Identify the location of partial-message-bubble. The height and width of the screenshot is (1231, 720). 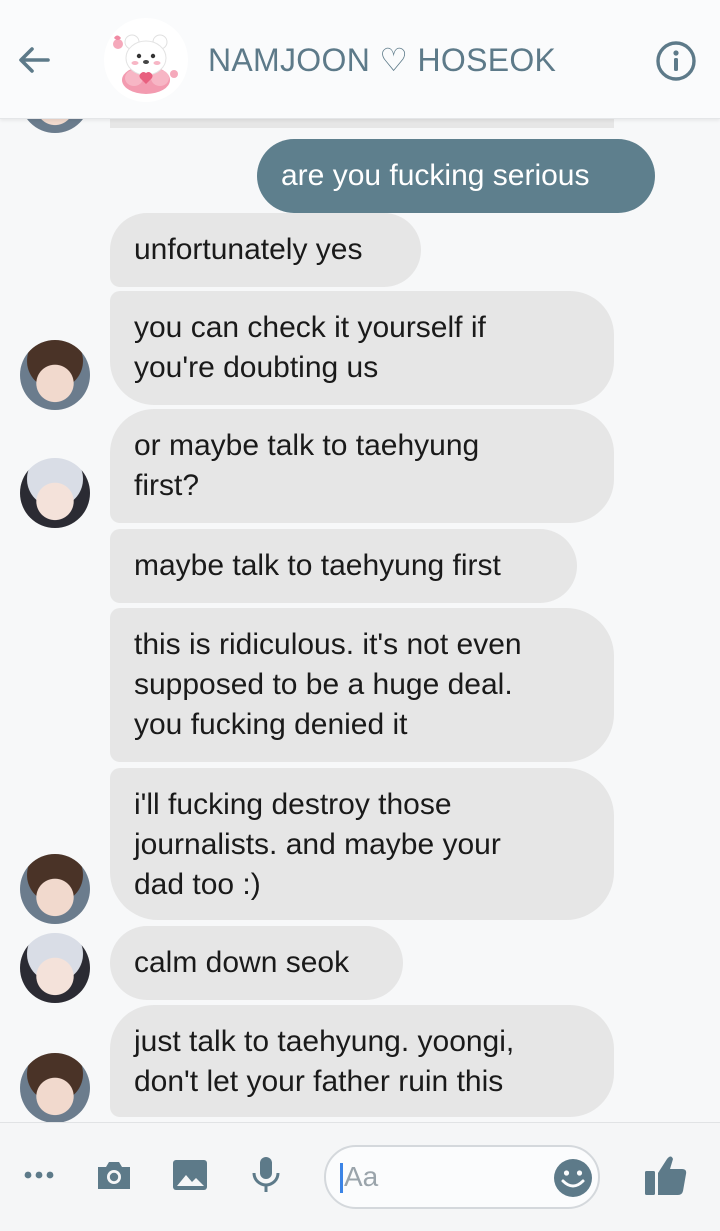
(362, 123).